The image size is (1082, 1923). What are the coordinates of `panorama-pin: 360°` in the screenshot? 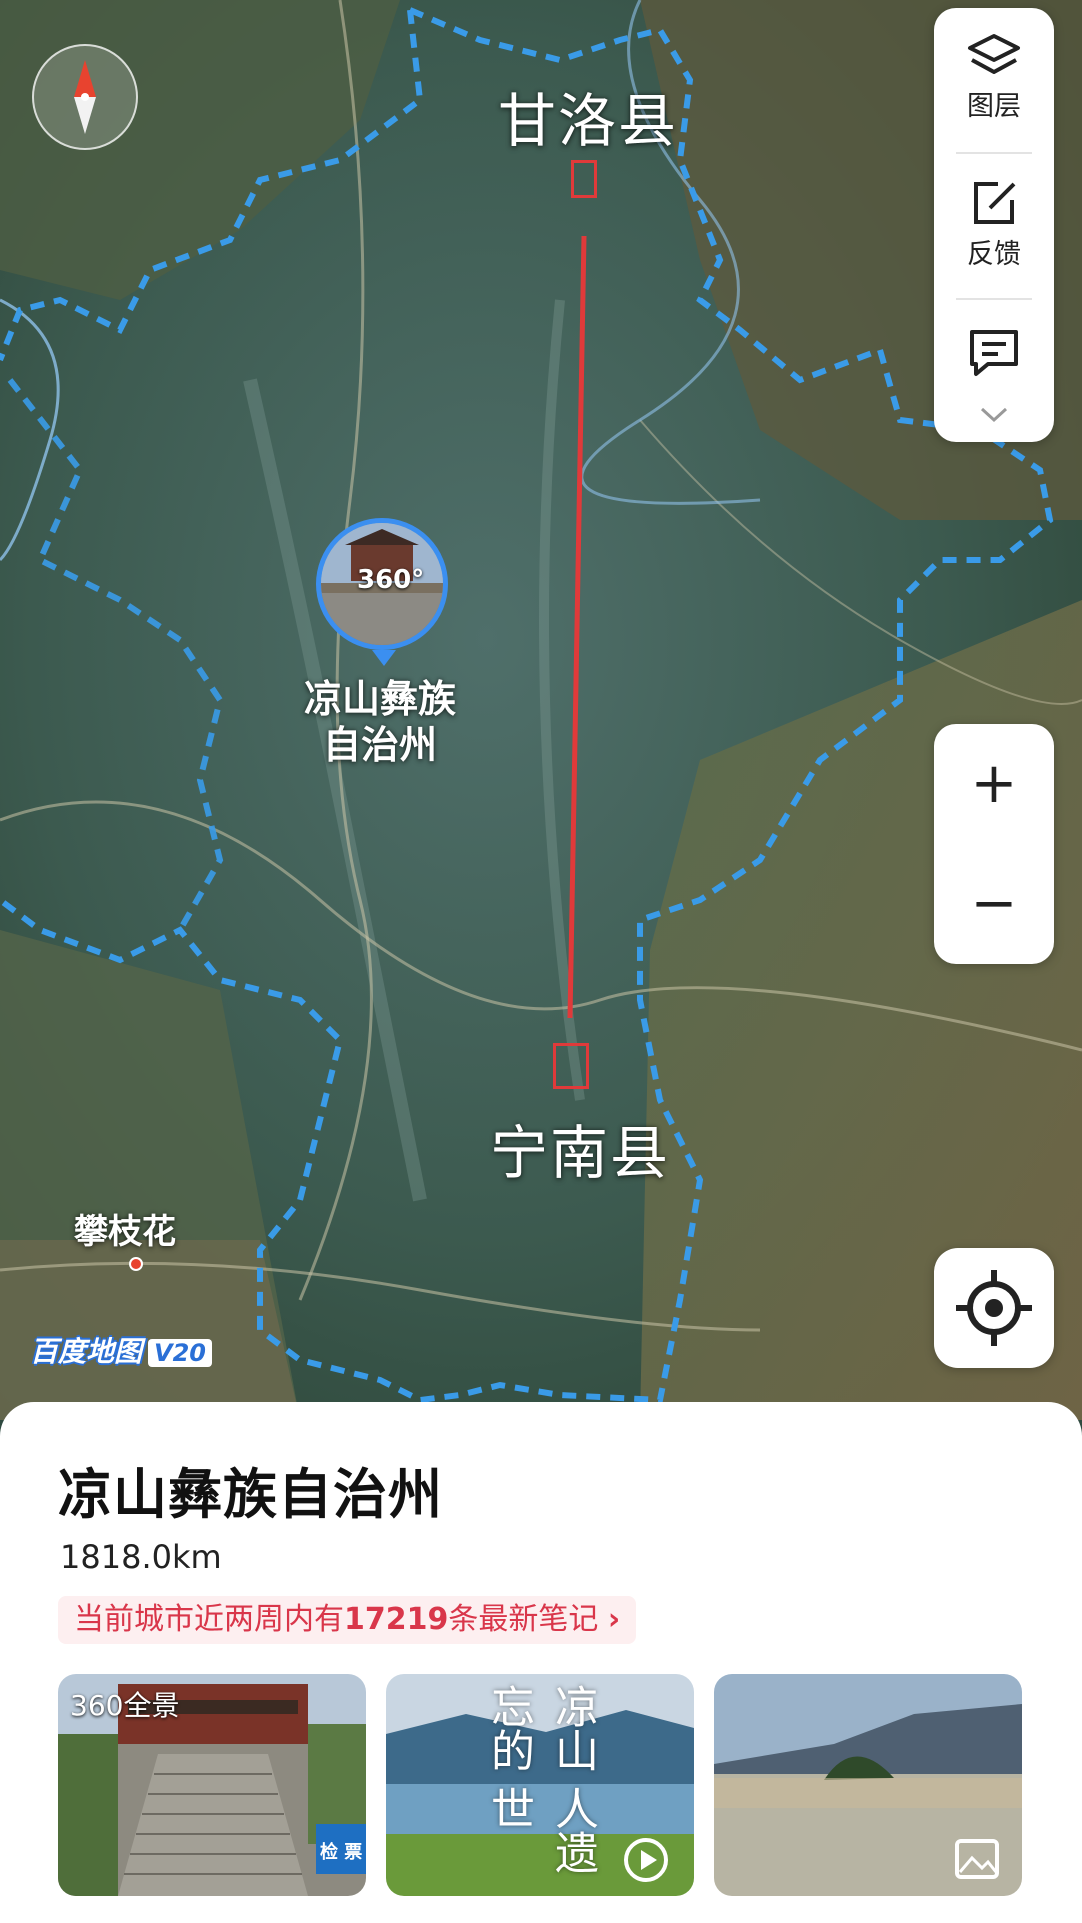 It's located at (382, 584).